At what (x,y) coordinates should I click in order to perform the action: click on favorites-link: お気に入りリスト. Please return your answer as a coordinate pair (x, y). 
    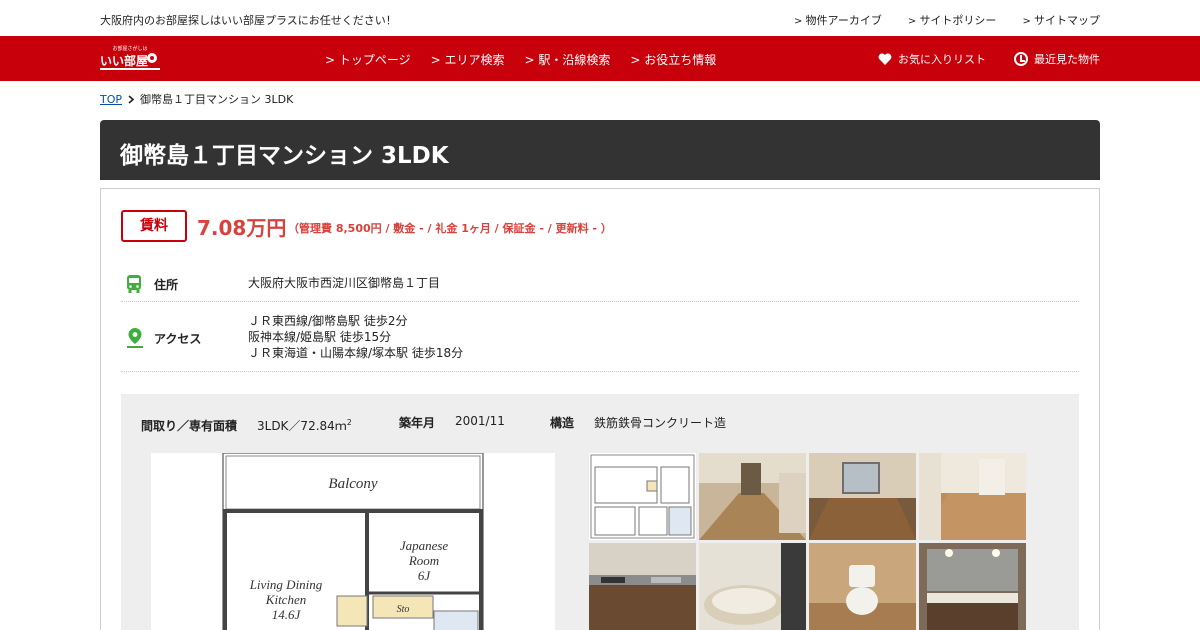
    Looking at the image, I should click on (932, 59).